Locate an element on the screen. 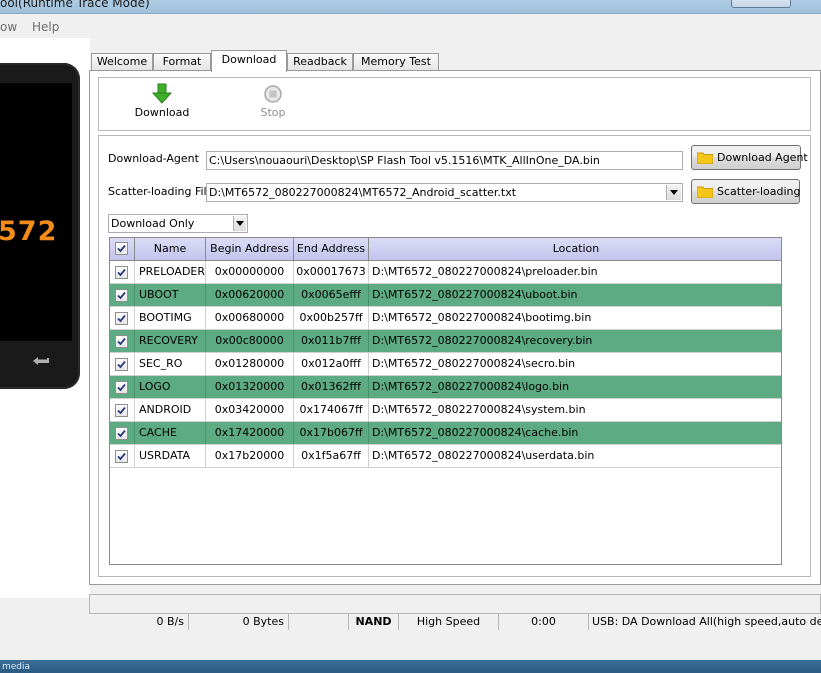 Image resolution: width=821 pixels, height=673 pixels. cell-begin: 0x01280000 is located at coordinates (250, 364).